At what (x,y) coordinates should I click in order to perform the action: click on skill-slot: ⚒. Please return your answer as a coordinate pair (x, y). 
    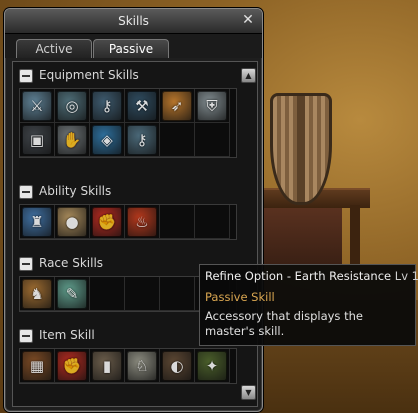
    Looking at the image, I should click on (142, 106).